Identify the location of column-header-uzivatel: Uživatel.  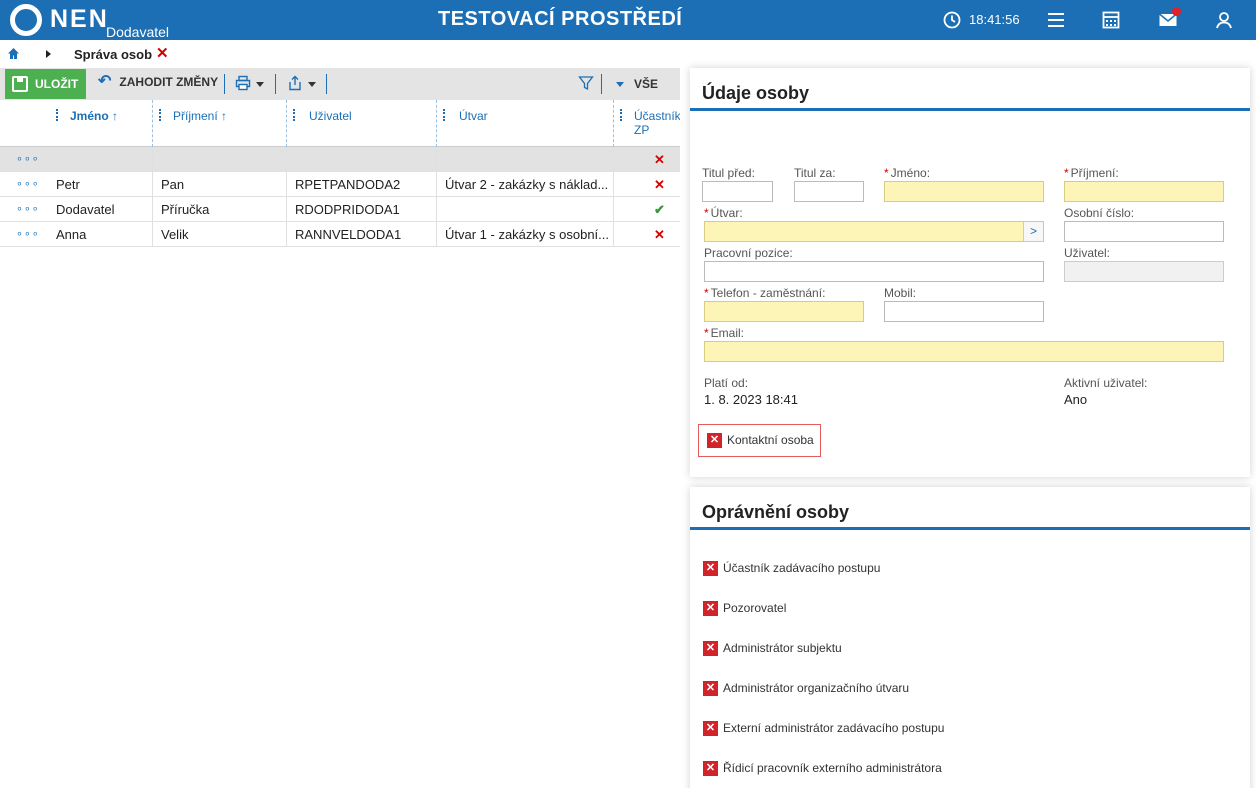
(361, 123).